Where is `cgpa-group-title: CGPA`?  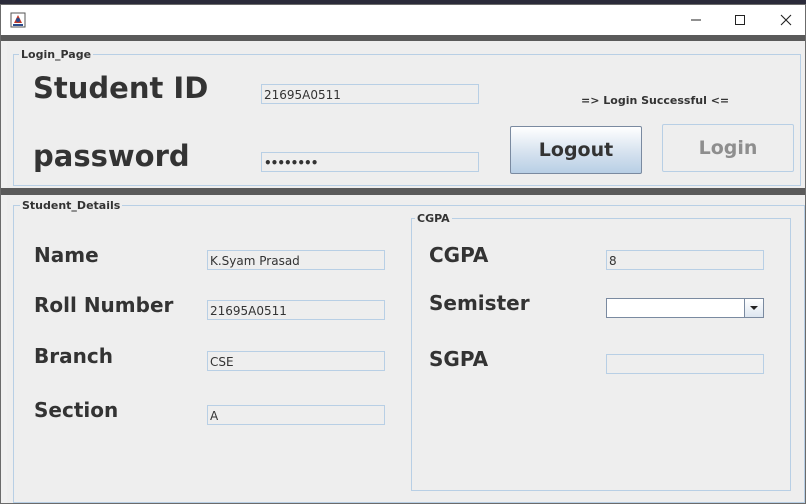 cgpa-group-title: CGPA is located at coordinates (433, 218).